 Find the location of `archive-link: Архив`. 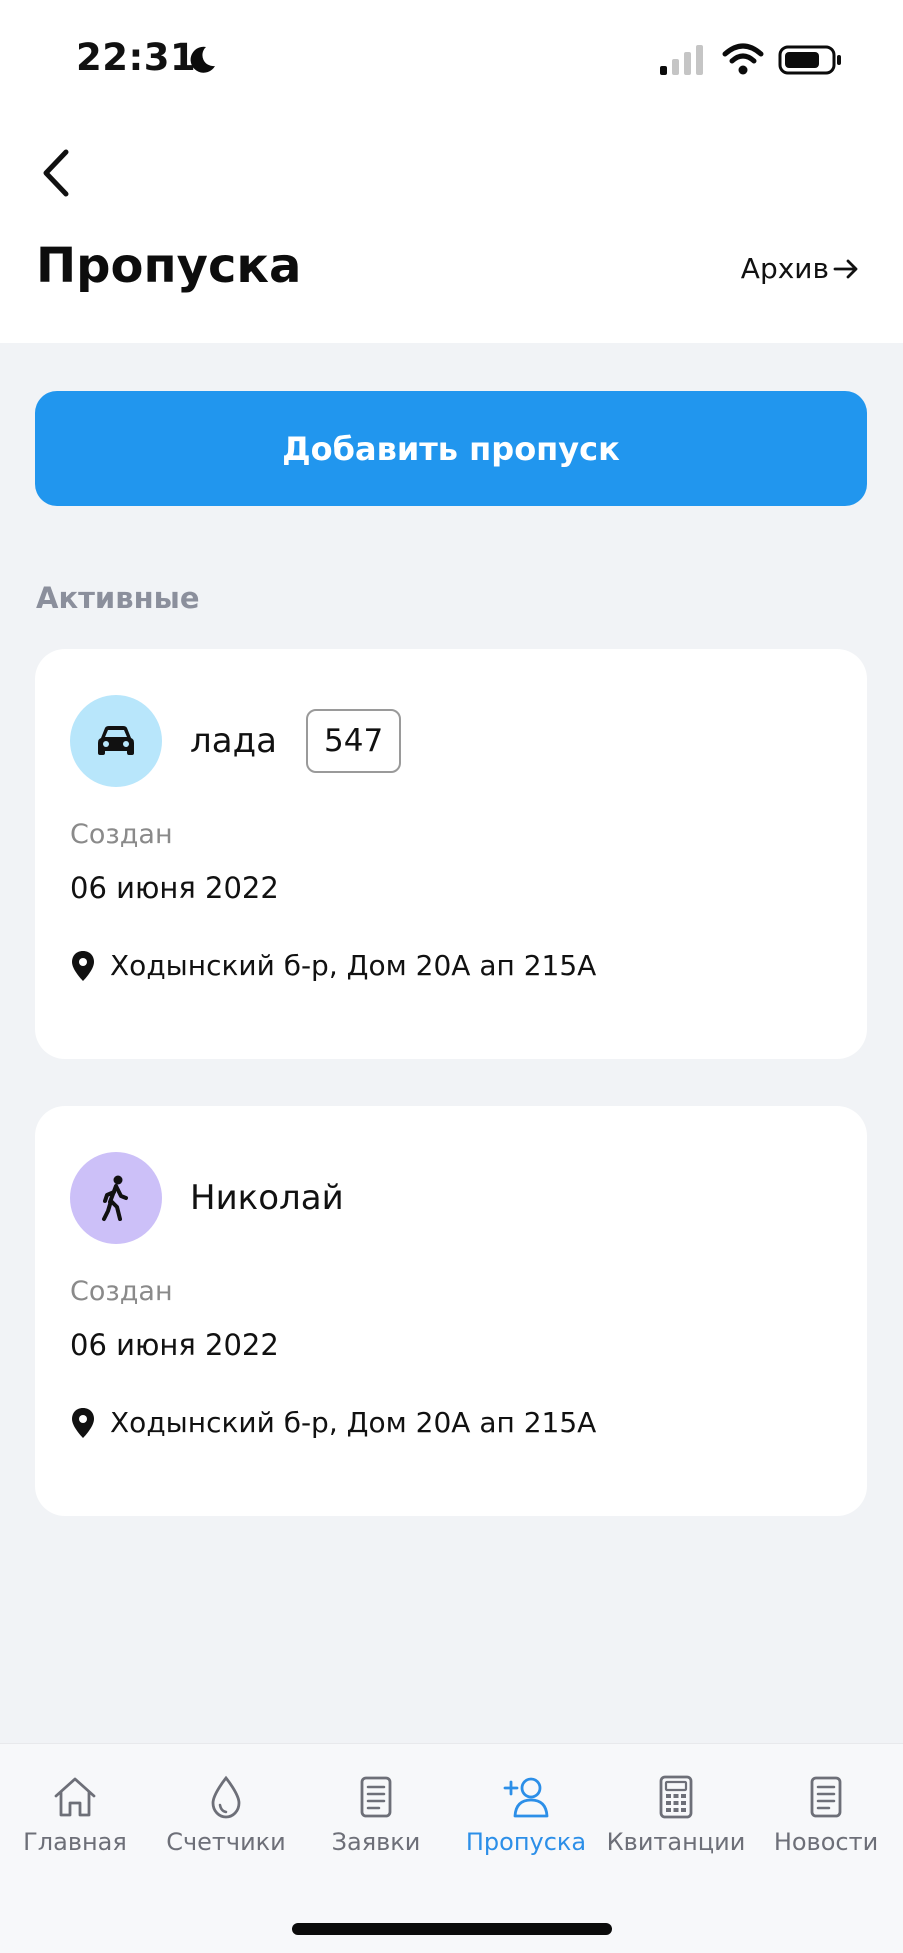

archive-link: Архив is located at coordinates (801, 268).